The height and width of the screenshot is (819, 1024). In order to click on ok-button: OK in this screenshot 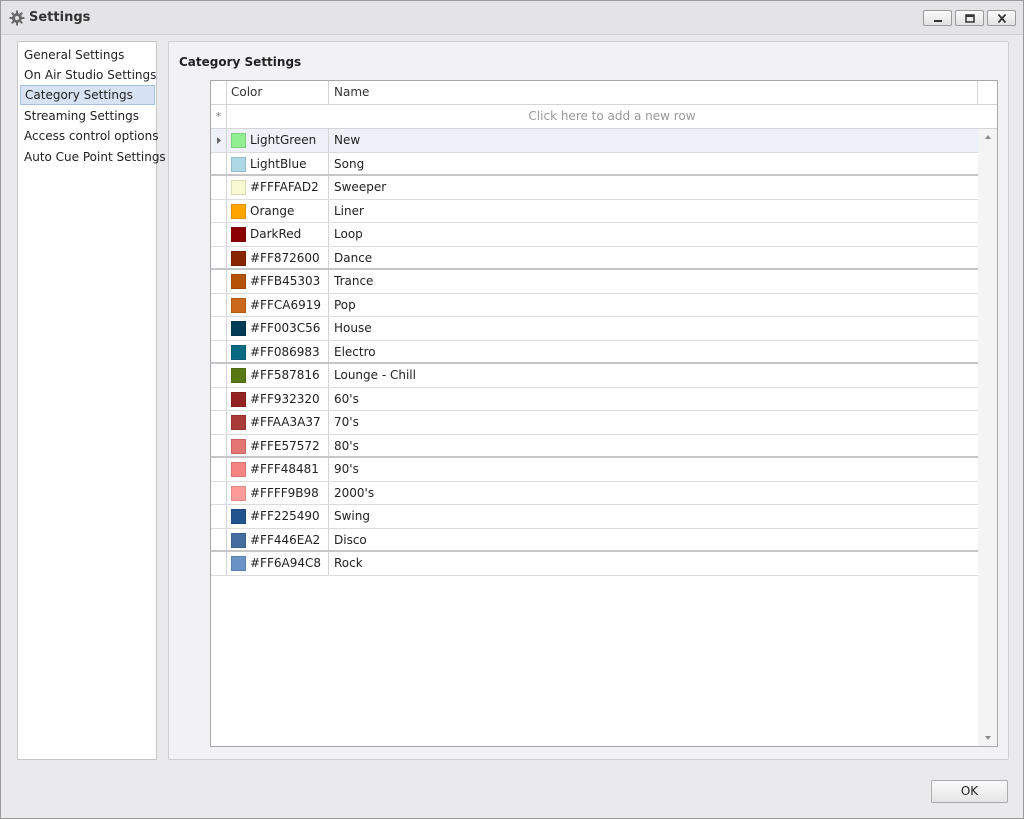, I will do `click(969, 791)`.